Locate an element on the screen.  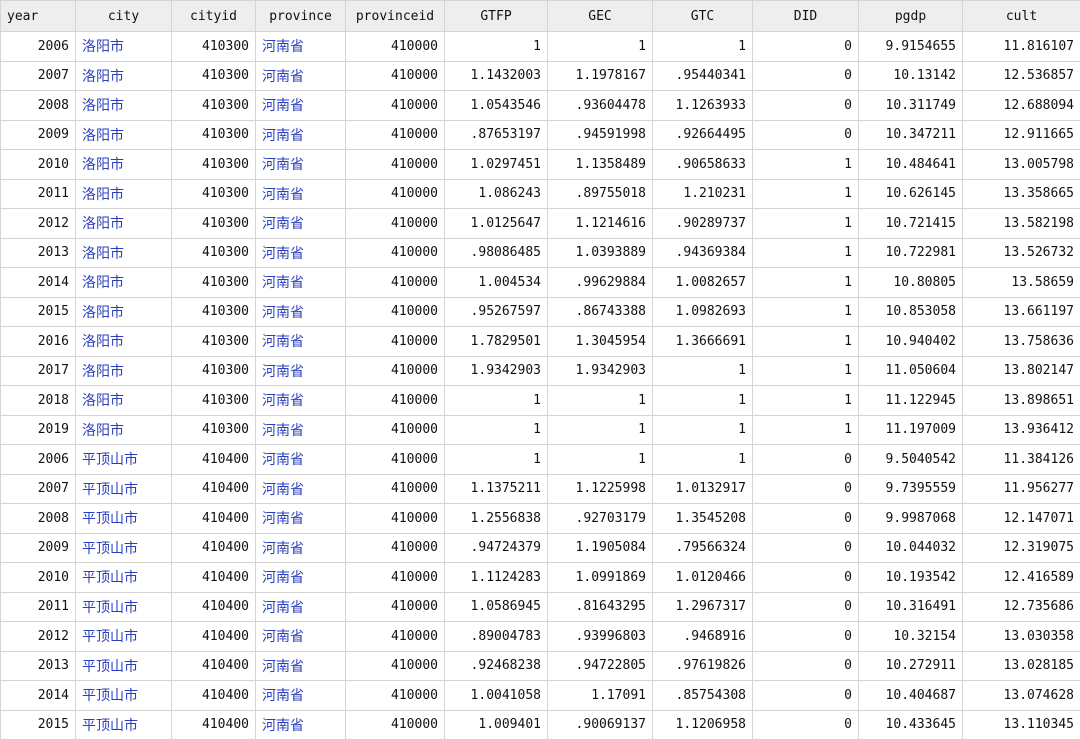
cell-gtfp: 1.009401 is located at coordinates (496, 725).